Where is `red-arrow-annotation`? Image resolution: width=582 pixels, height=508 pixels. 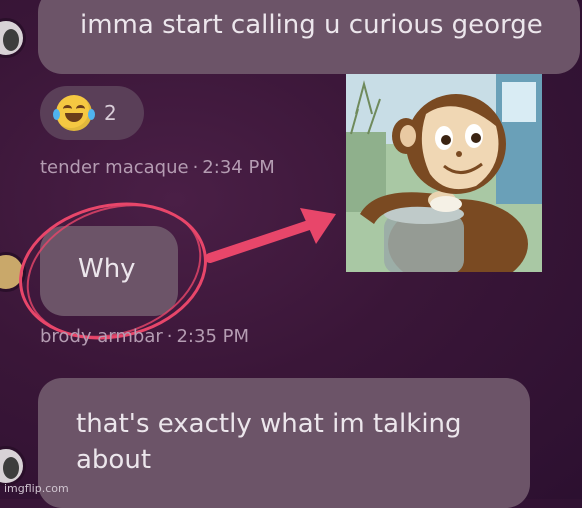 red-arrow-annotation is located at coordinates (270, 235).